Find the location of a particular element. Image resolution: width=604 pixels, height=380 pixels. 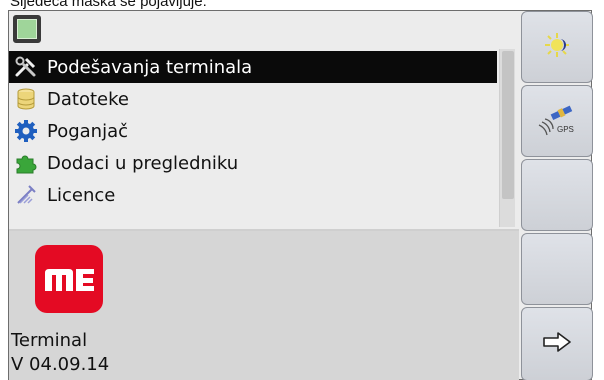

scrollbar-thumb is located at coordinates (508, 125).